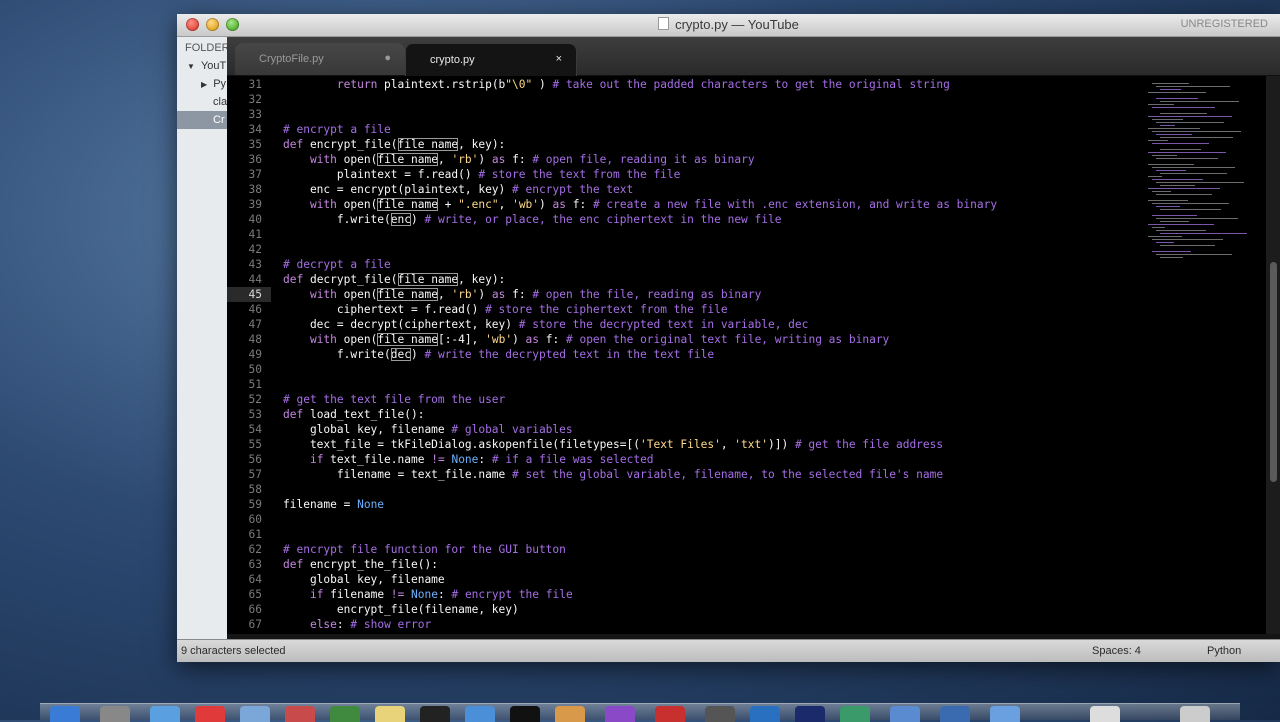 This screenshot has height=722, width=1280. I want to click on line-number: 38, so click(255, 189).